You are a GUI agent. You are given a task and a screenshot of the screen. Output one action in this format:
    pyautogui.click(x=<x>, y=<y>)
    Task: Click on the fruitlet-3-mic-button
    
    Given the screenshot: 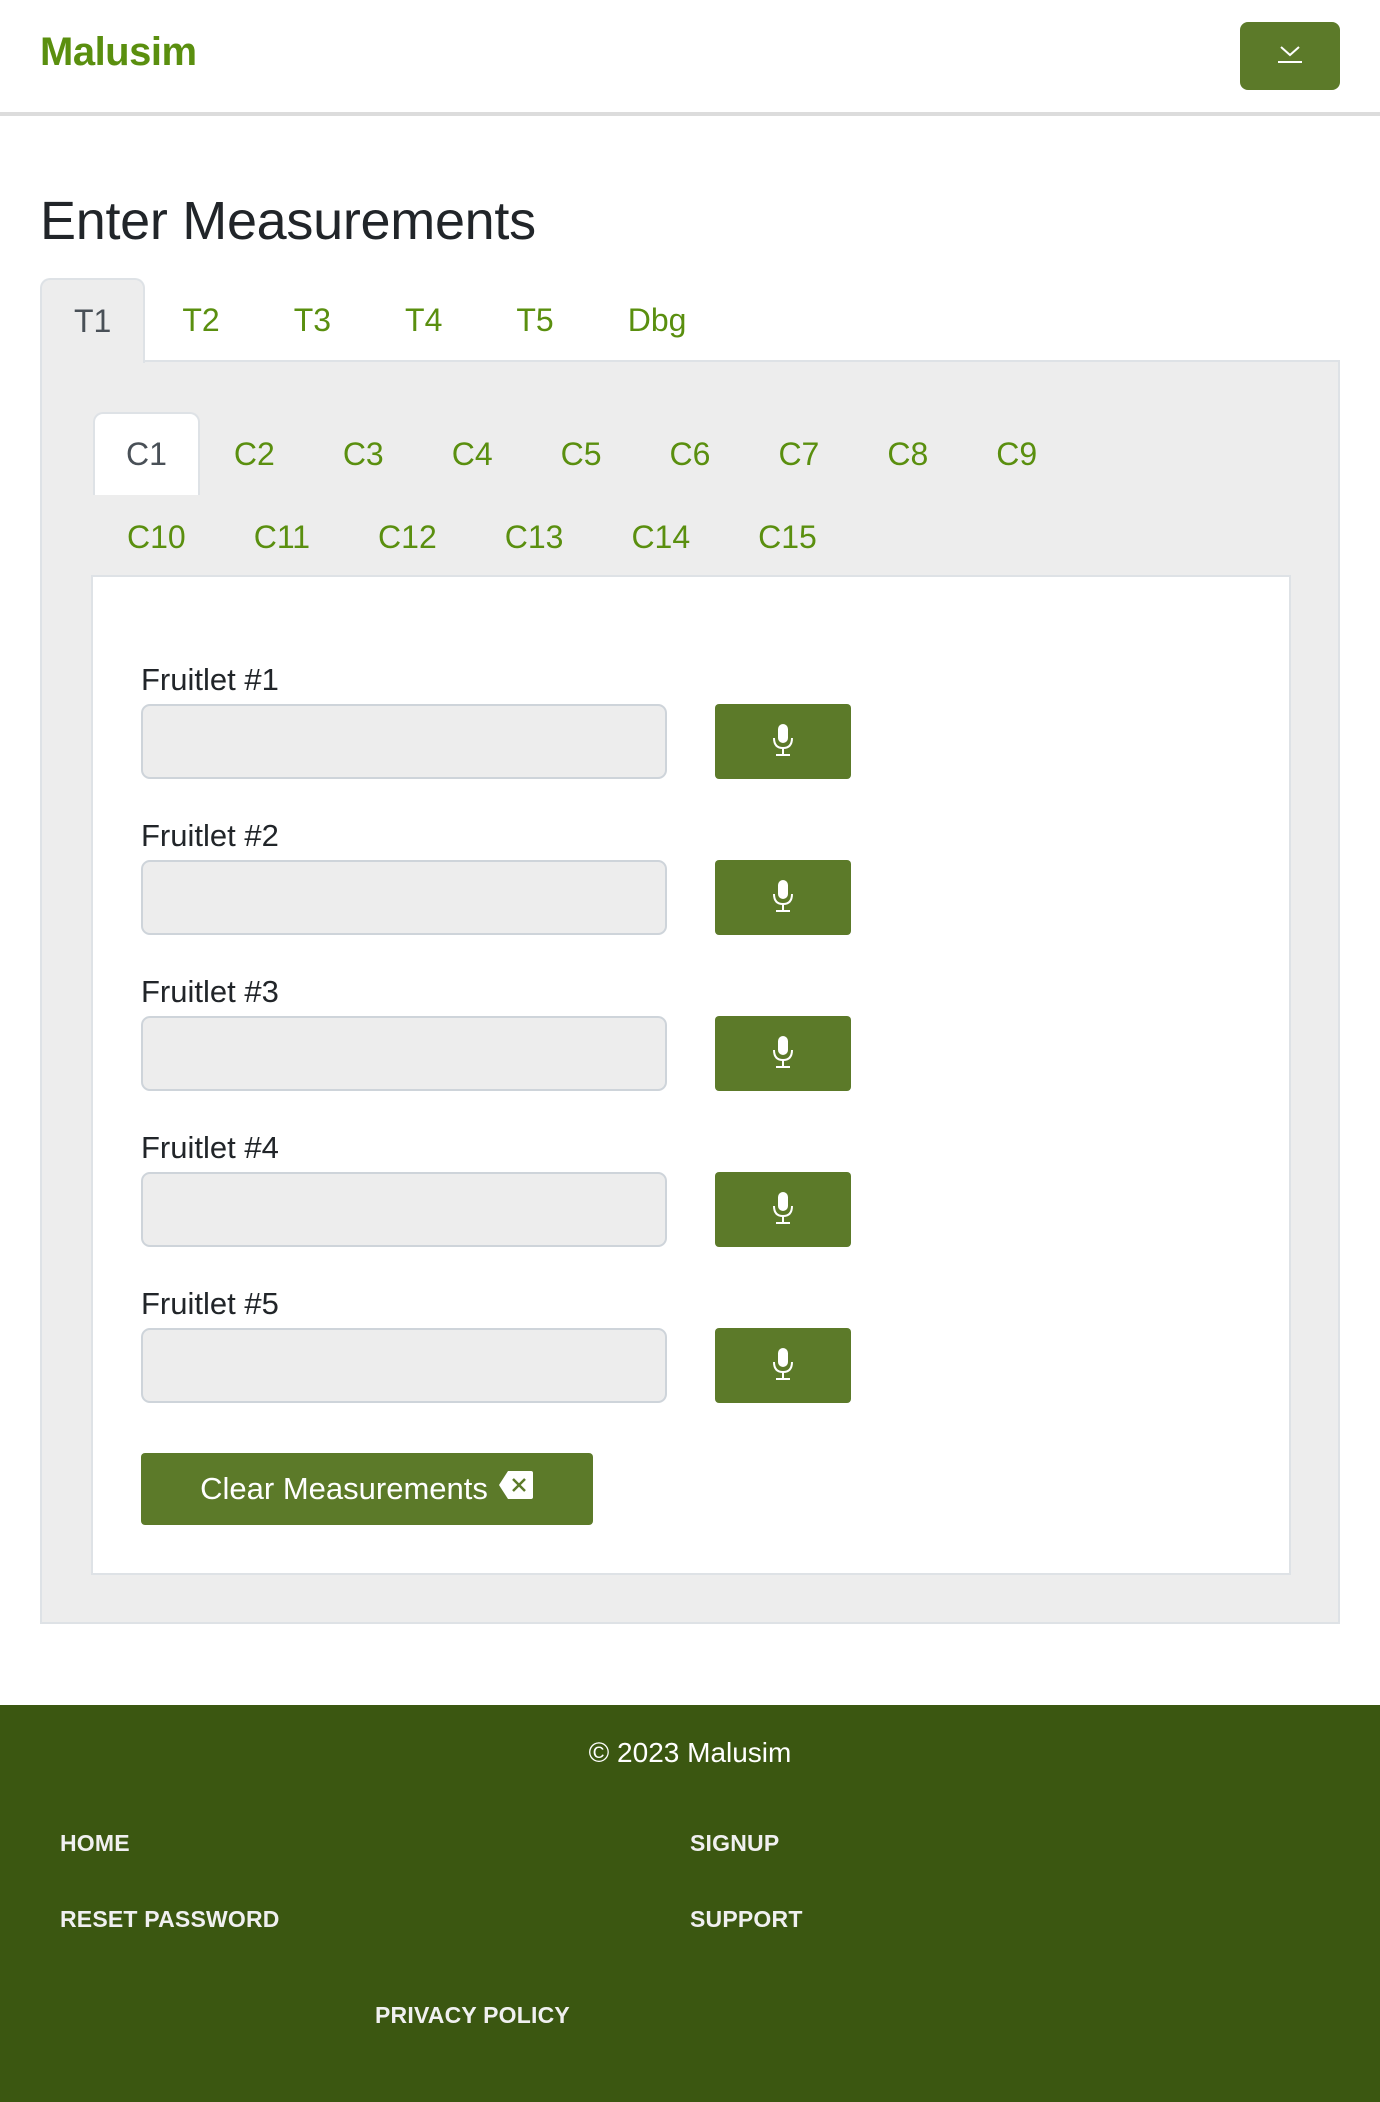 What is the action you would take?
    pyautogui.click(x=783, y=1053)
    